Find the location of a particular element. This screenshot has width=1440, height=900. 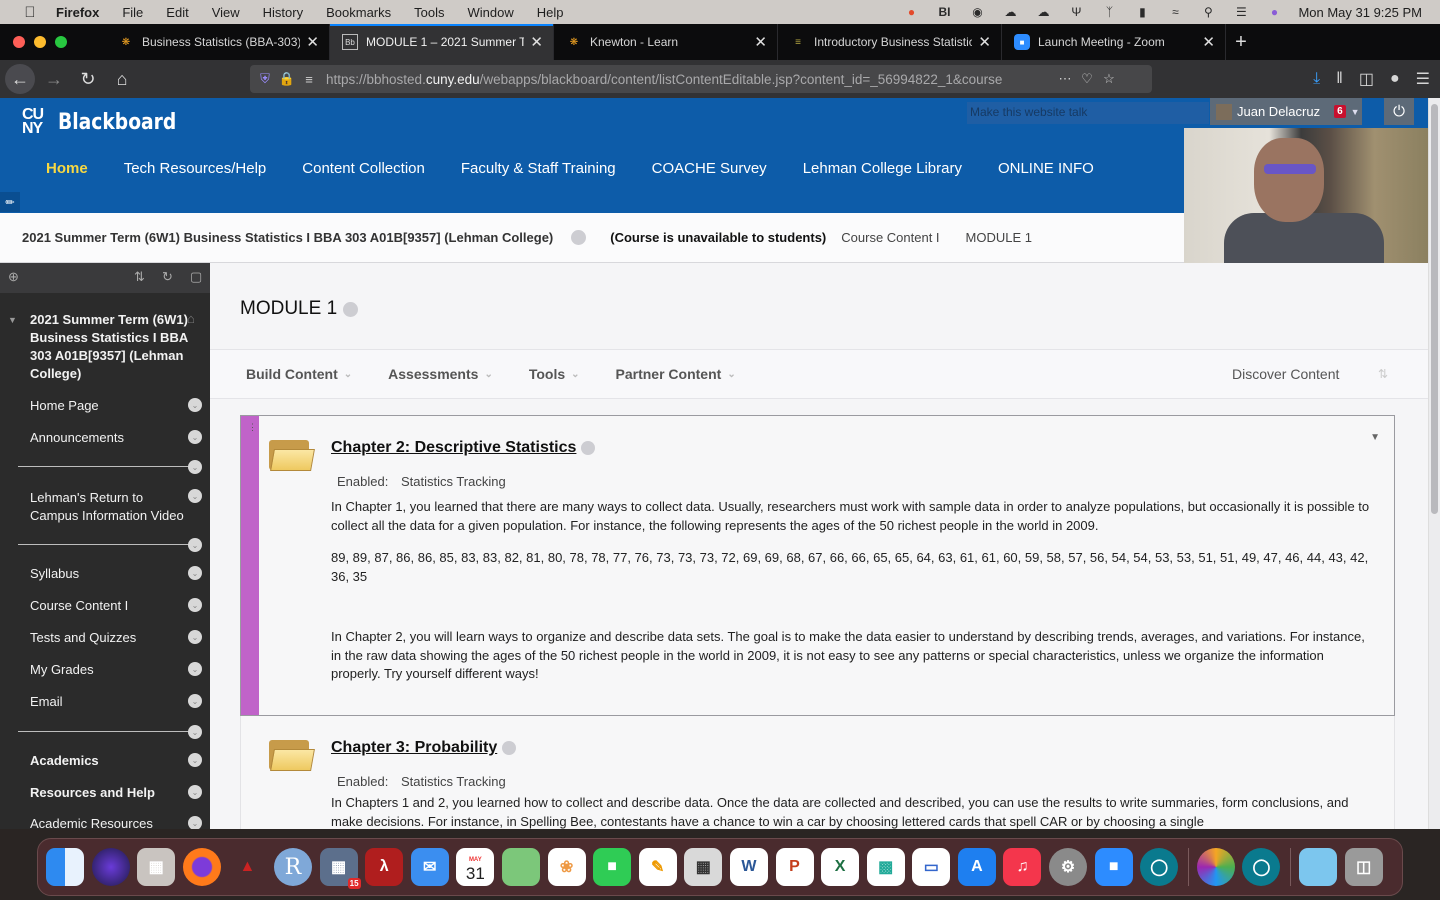

chevron-down-icon: ▼ is located at coordinates (1355, 112).